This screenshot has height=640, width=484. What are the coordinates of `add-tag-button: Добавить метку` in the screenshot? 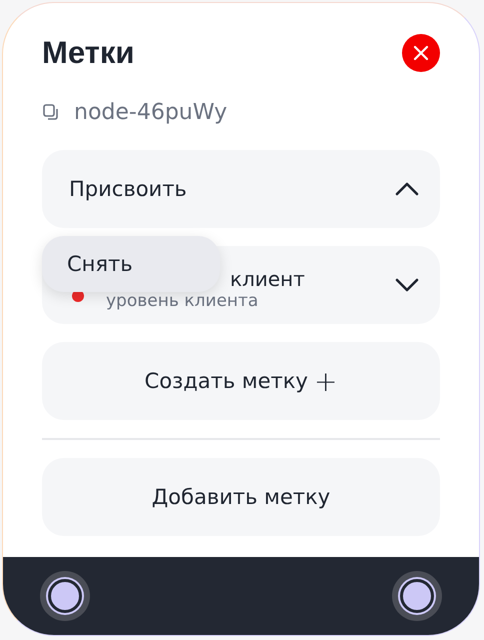 It's located at (241, 497).